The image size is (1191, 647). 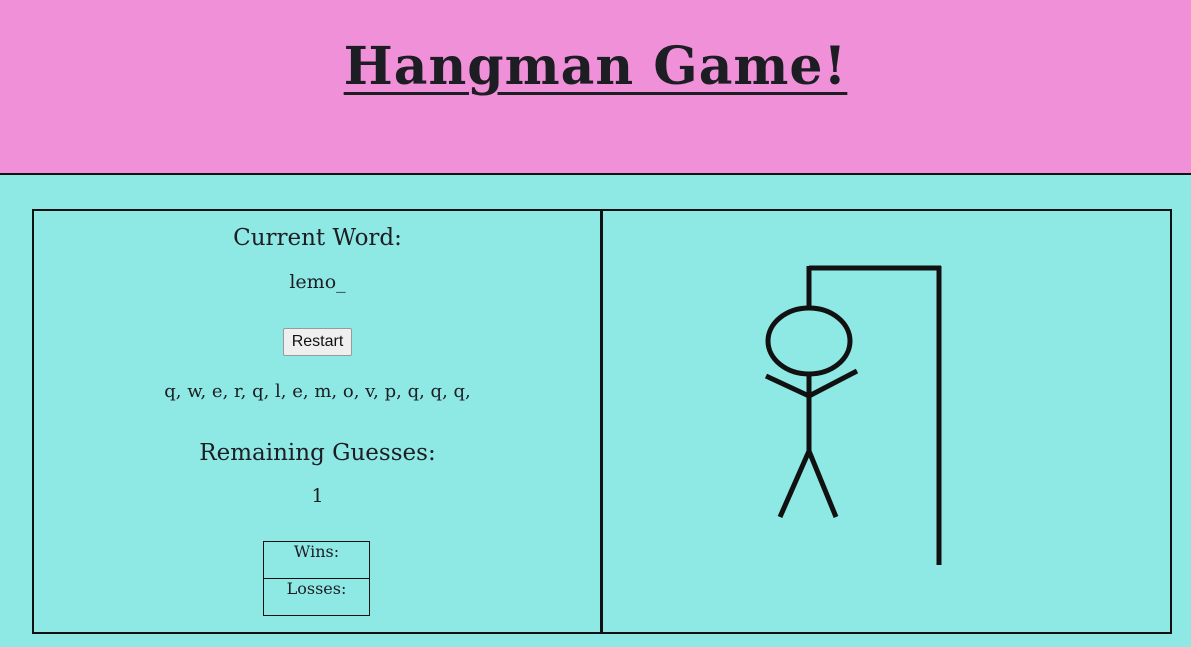 What do you see at coordinates (809, 341) in the screenshot?
I see `hangman-head` at bounding box center [809, 341].